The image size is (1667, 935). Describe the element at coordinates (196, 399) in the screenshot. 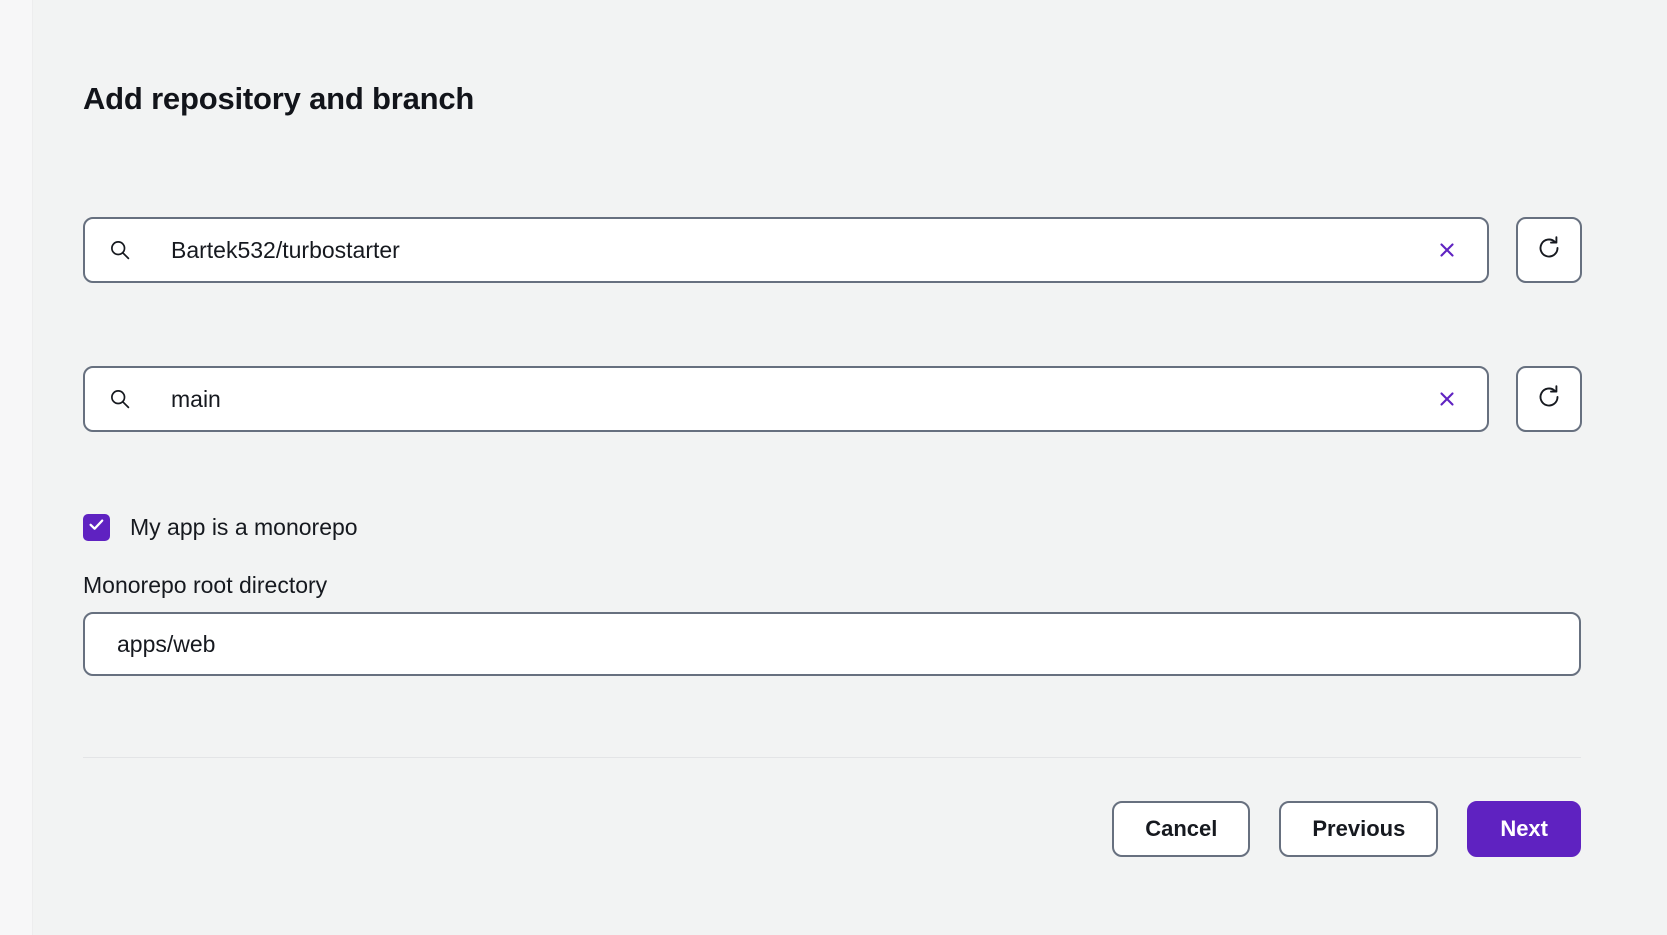

I see `branch-search-value: main` at that location.